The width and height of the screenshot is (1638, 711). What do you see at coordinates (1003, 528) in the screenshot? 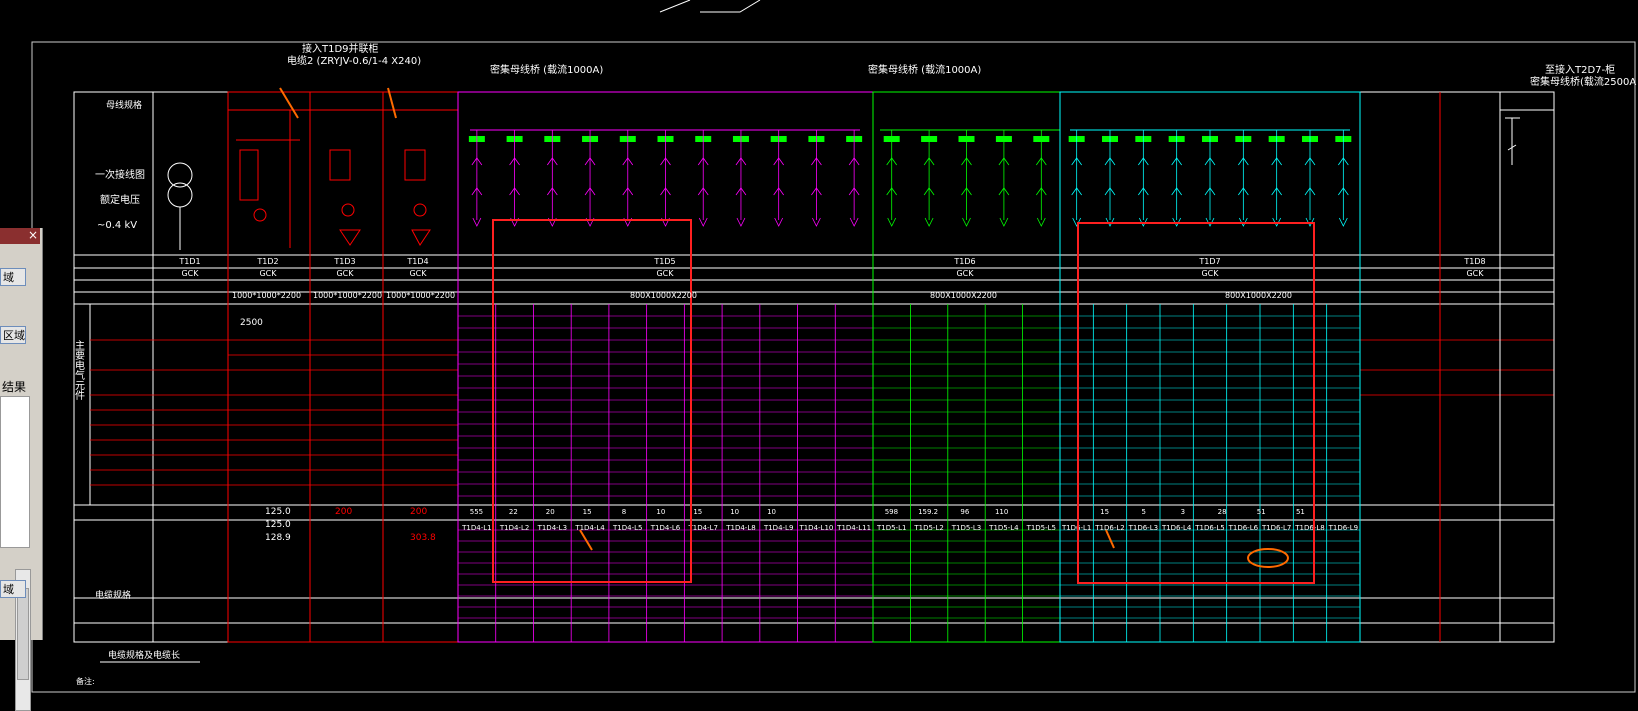
I see `circuit-label: T1D5-L4` at bounding box center [1003, 528].